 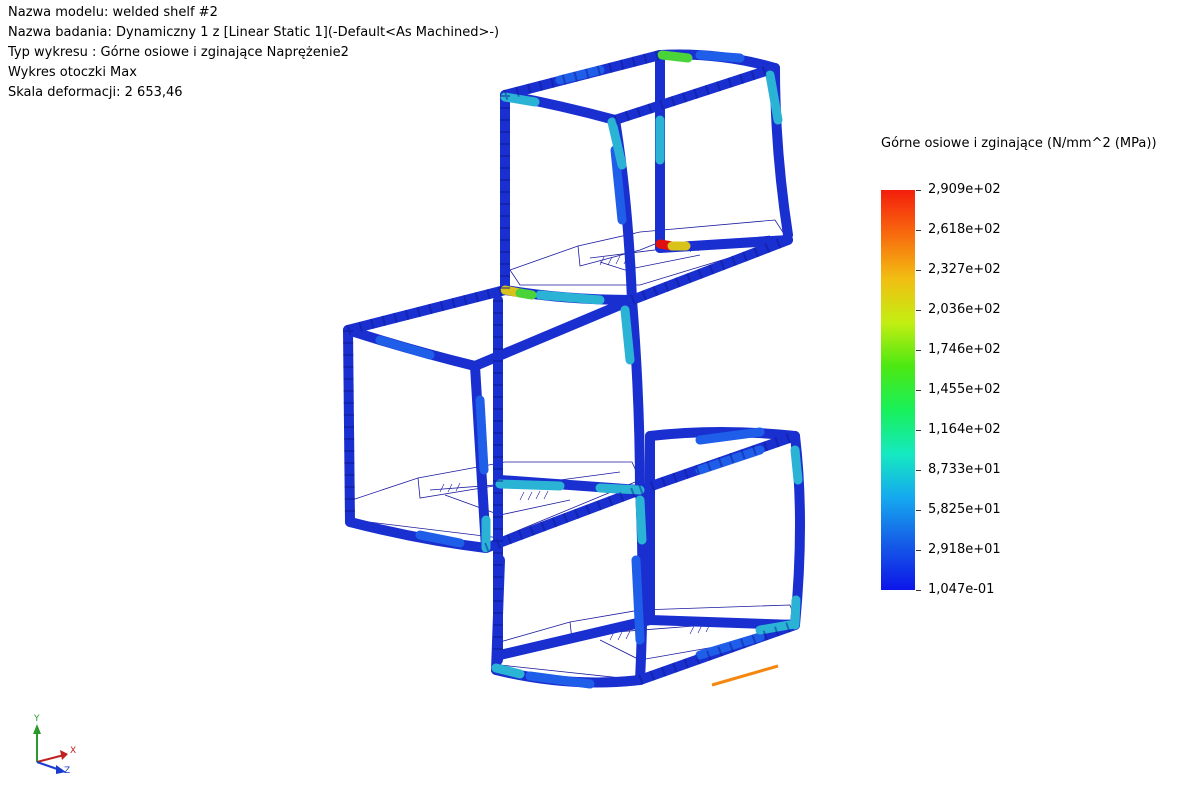 I want to click on legend-tick-label: 2,036e+02, so click(x=964, y=309).